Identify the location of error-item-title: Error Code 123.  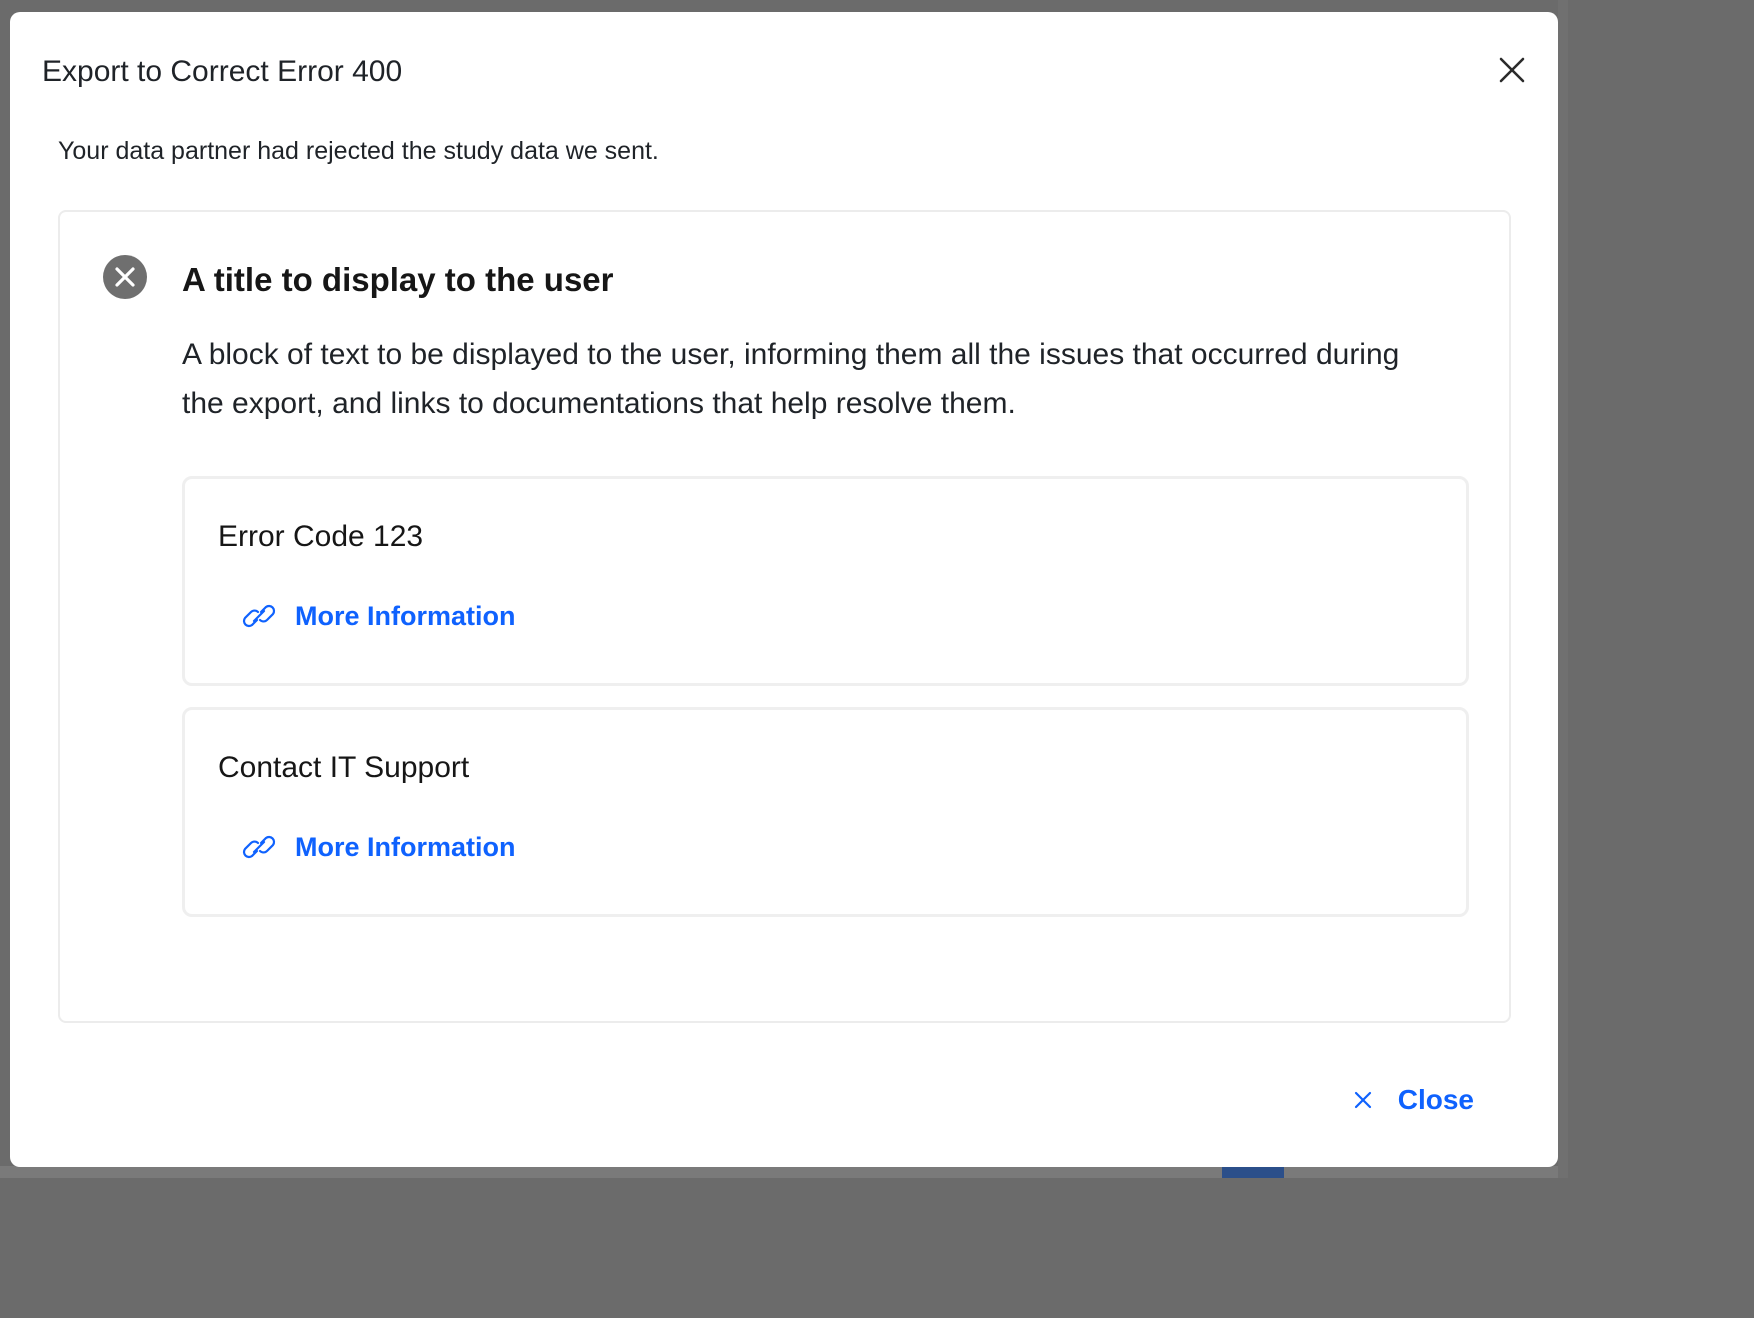
(321, 536).